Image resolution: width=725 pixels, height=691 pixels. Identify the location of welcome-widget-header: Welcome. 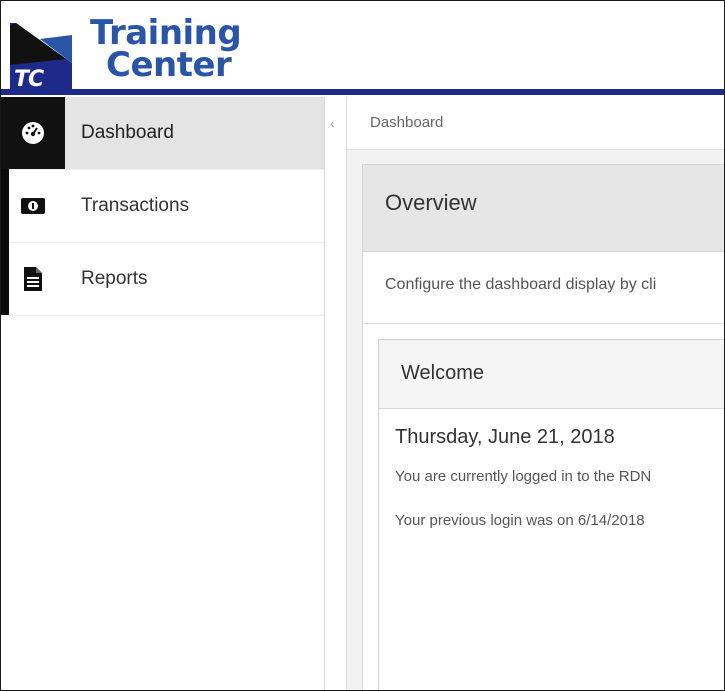
(551, 374).